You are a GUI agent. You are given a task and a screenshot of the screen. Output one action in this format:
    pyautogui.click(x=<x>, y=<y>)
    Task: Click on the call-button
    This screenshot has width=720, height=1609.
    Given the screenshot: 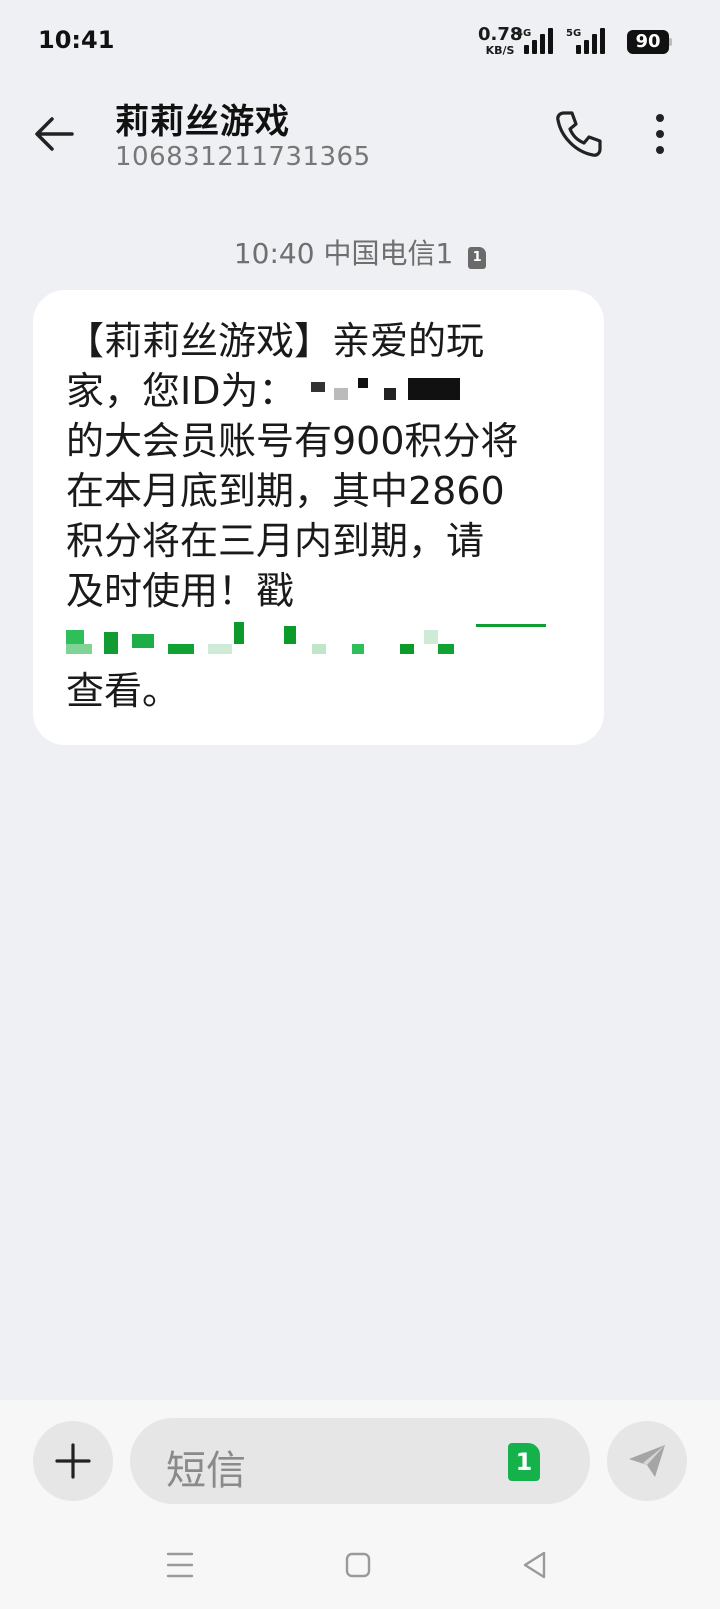 What is the action you would take?
    pyautogui.click(x=578, y=134)
    